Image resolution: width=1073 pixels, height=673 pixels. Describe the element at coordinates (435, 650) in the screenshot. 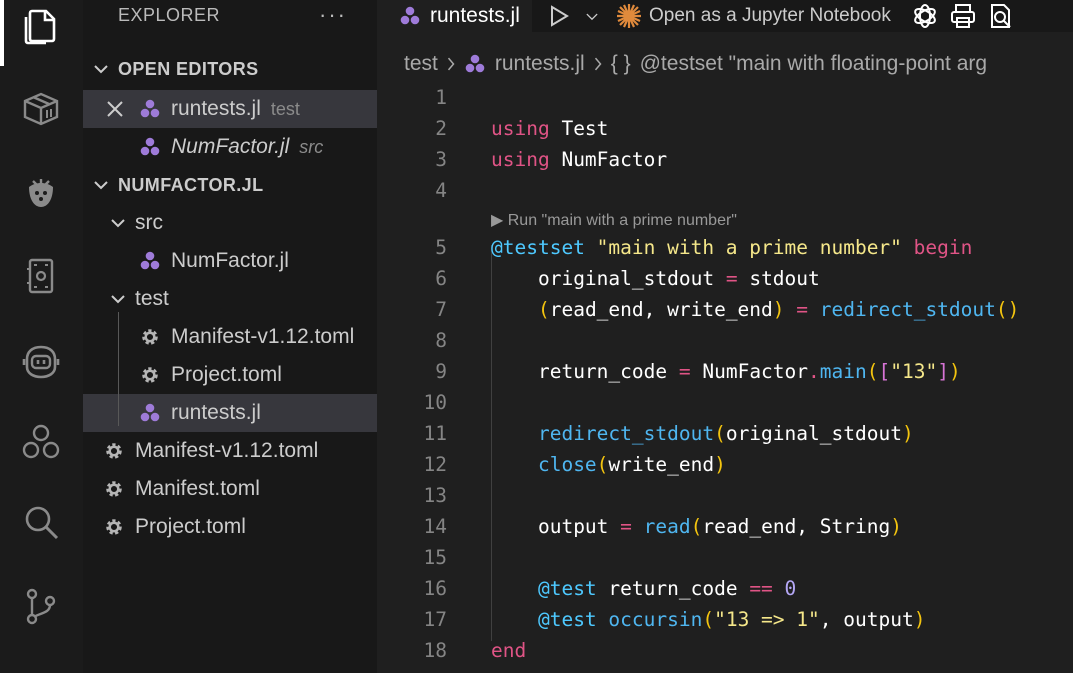

I see `line-number: 18` at that location.